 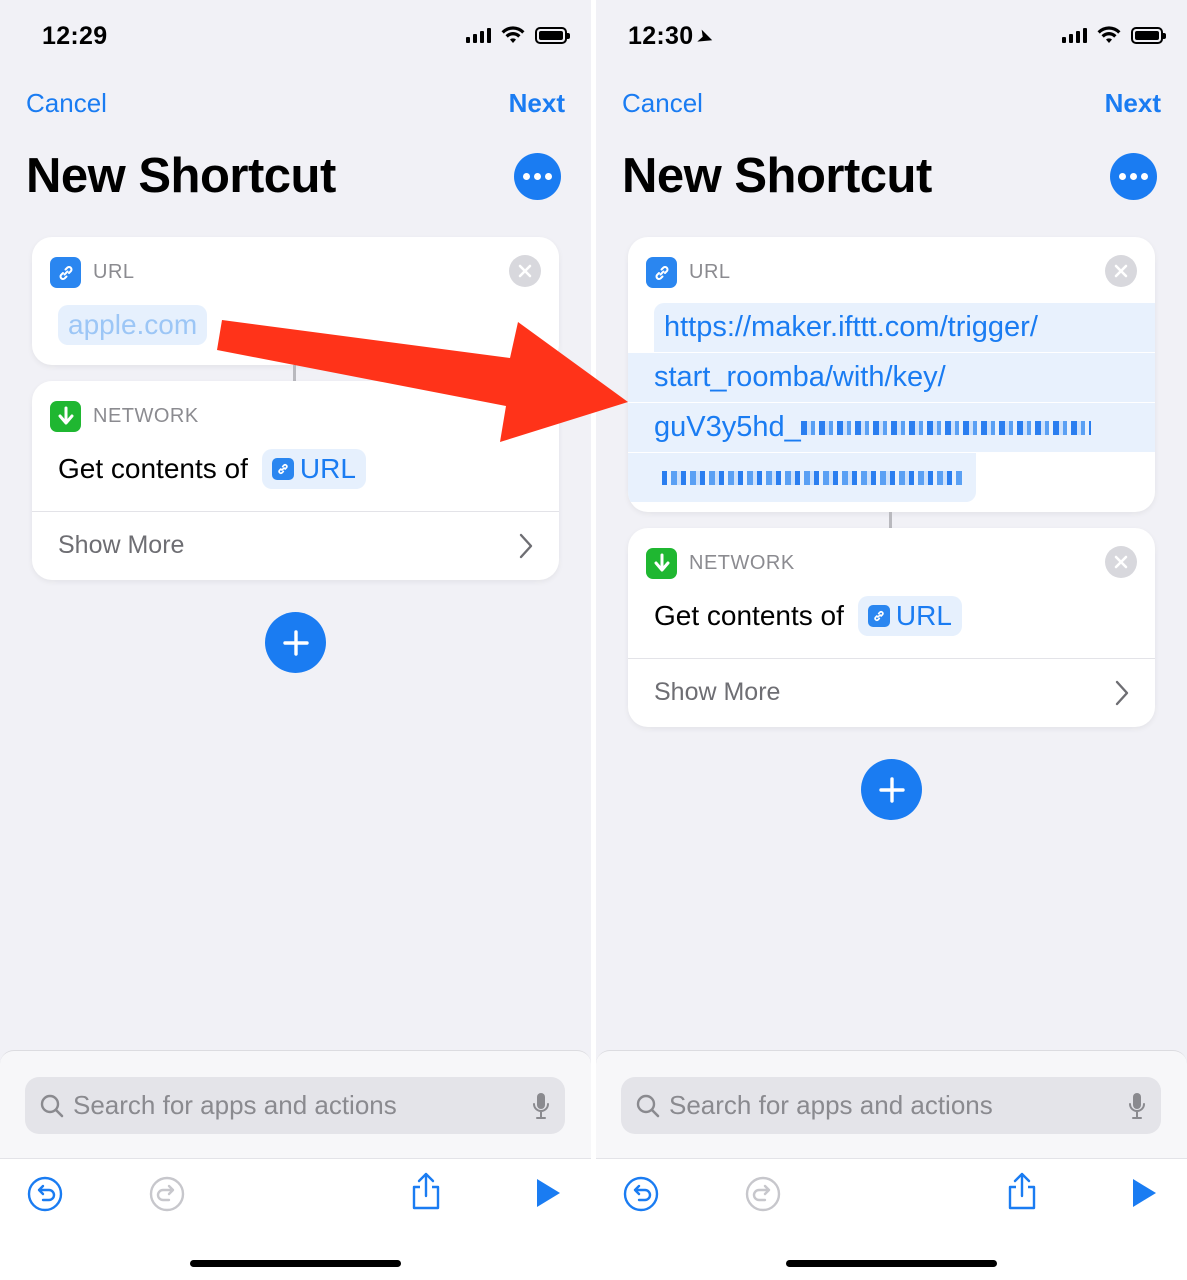 What do you see at coordinates (295, 301) in the screenshot?
I see `url-action-card: URL apple.com` at bounding box center [295, 301].